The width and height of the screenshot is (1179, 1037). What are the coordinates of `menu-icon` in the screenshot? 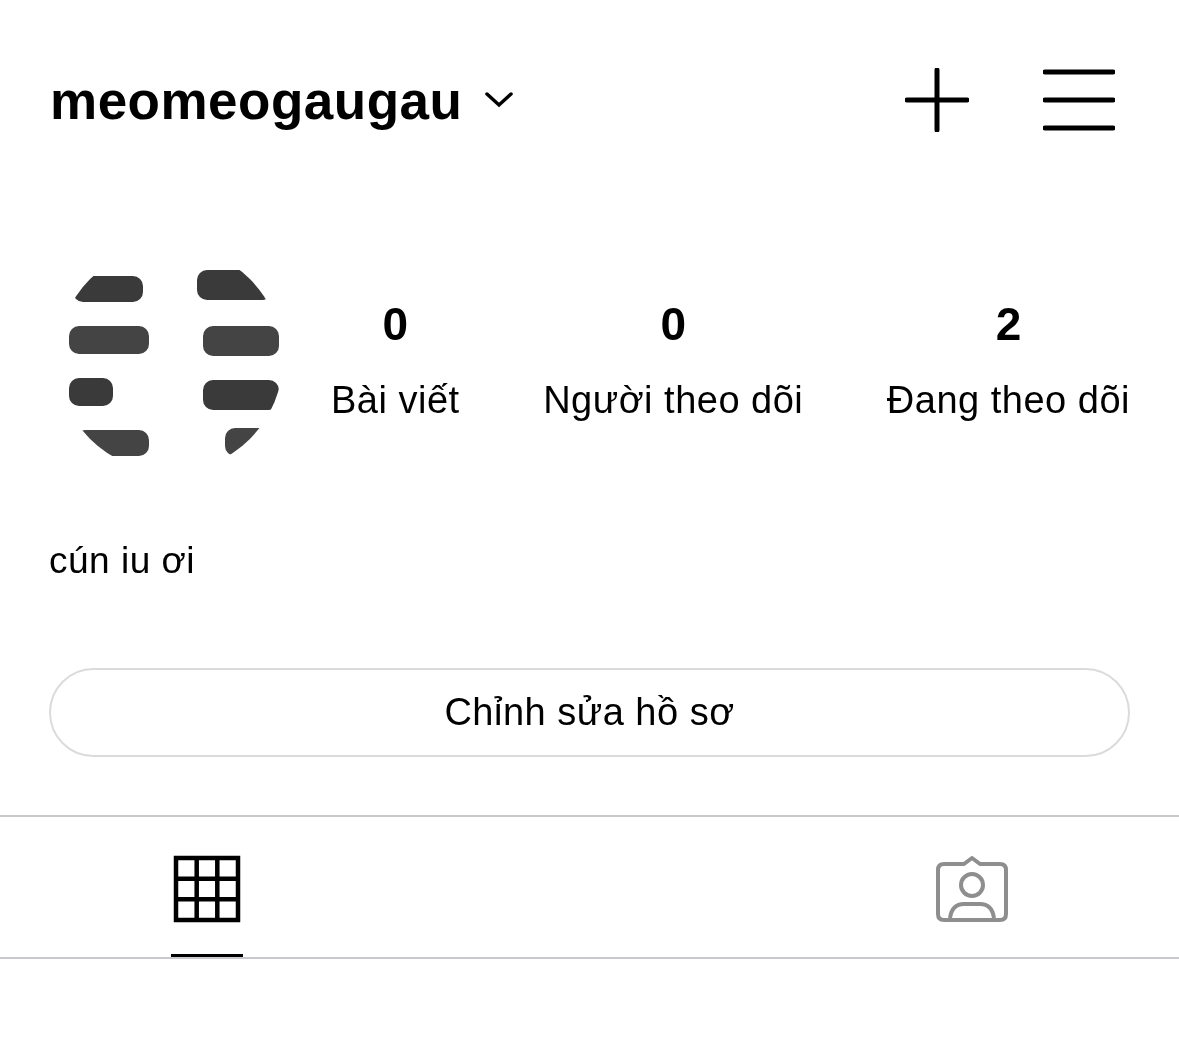 It's located at (1079, 100).